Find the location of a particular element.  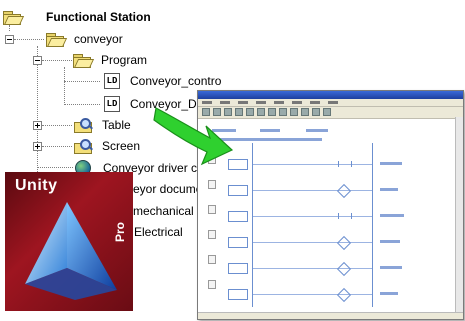

tree-node-conveyor-control: LD Conveyor_contro is located at coordinates (162, 81).